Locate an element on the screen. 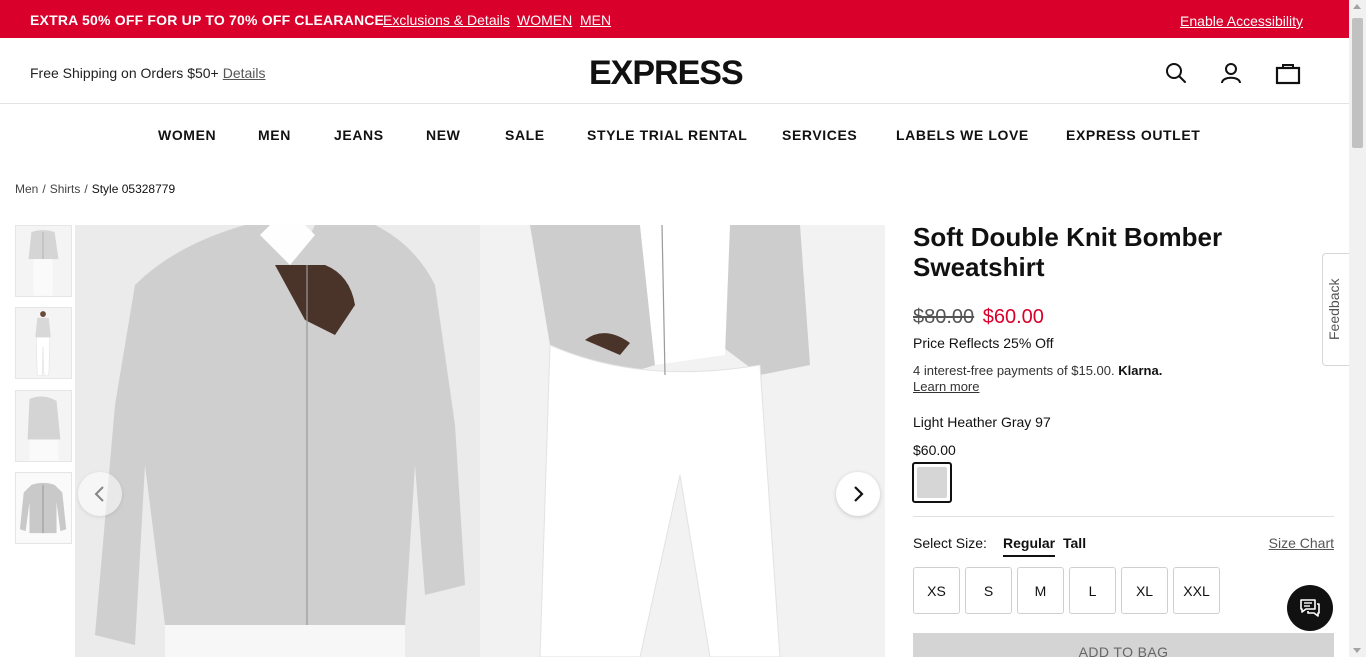 This screenshot has height=657, width=1366. nav-services: SERVICES is located at coordinates (819, 135).